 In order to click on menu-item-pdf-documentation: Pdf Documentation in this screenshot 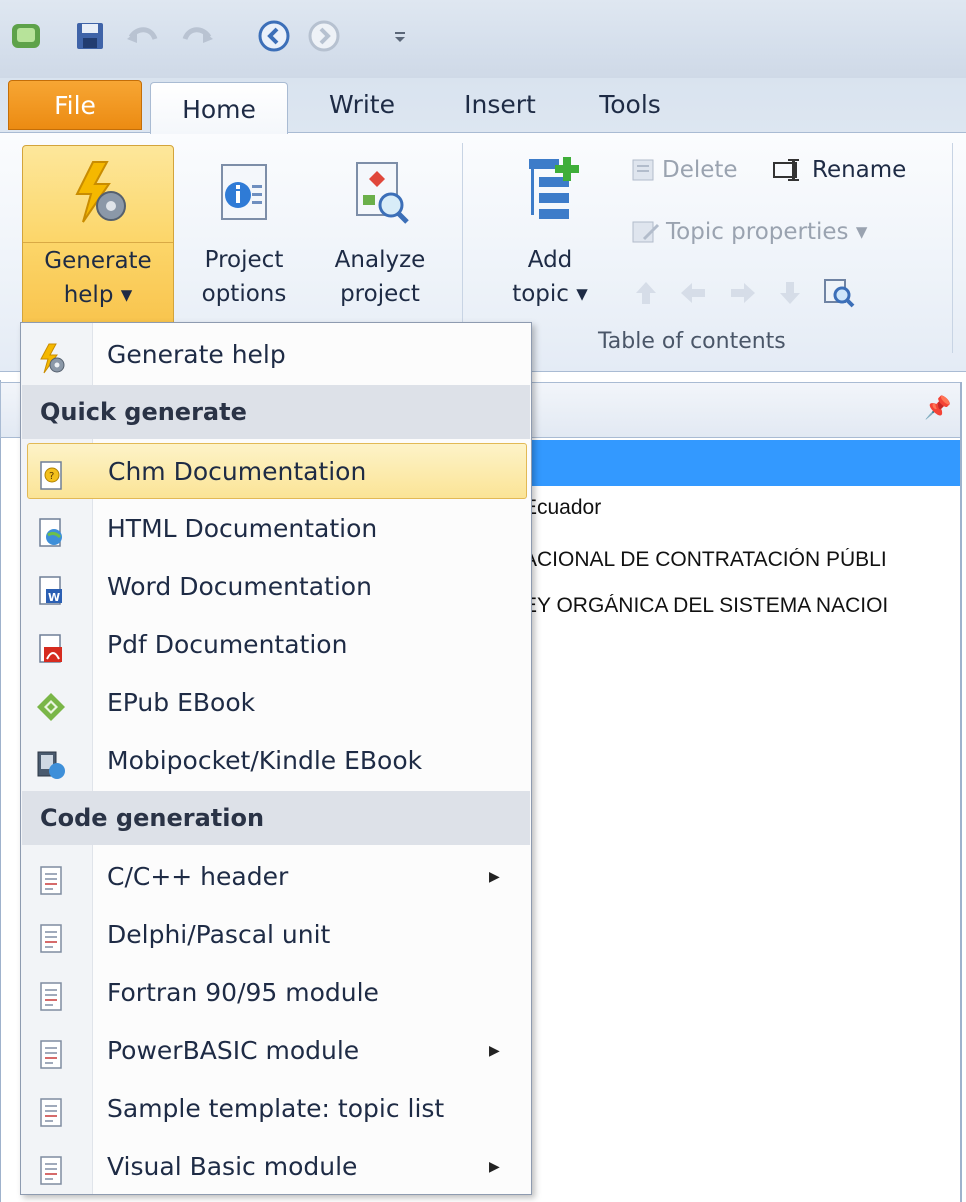, I will do `click(276, 645)`.